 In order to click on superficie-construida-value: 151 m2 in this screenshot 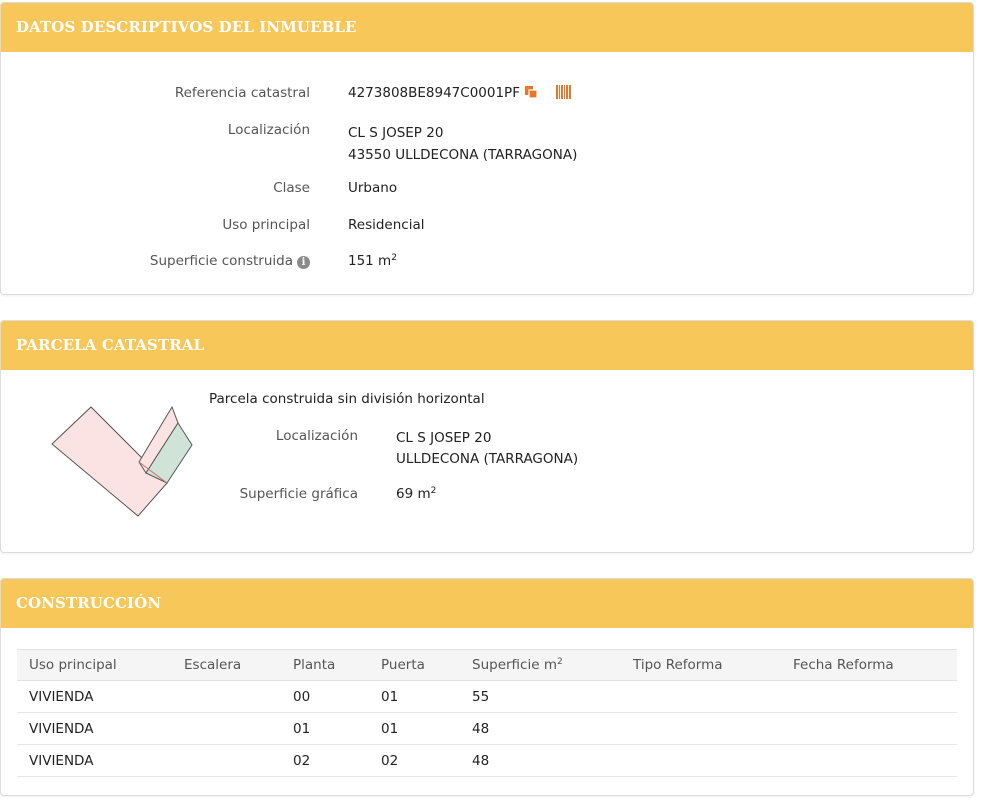, I will do `click(372, 261)`.